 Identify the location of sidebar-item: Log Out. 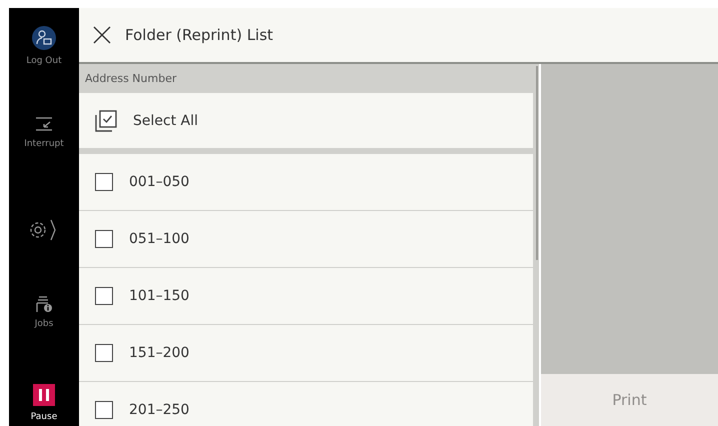
(44, 71).